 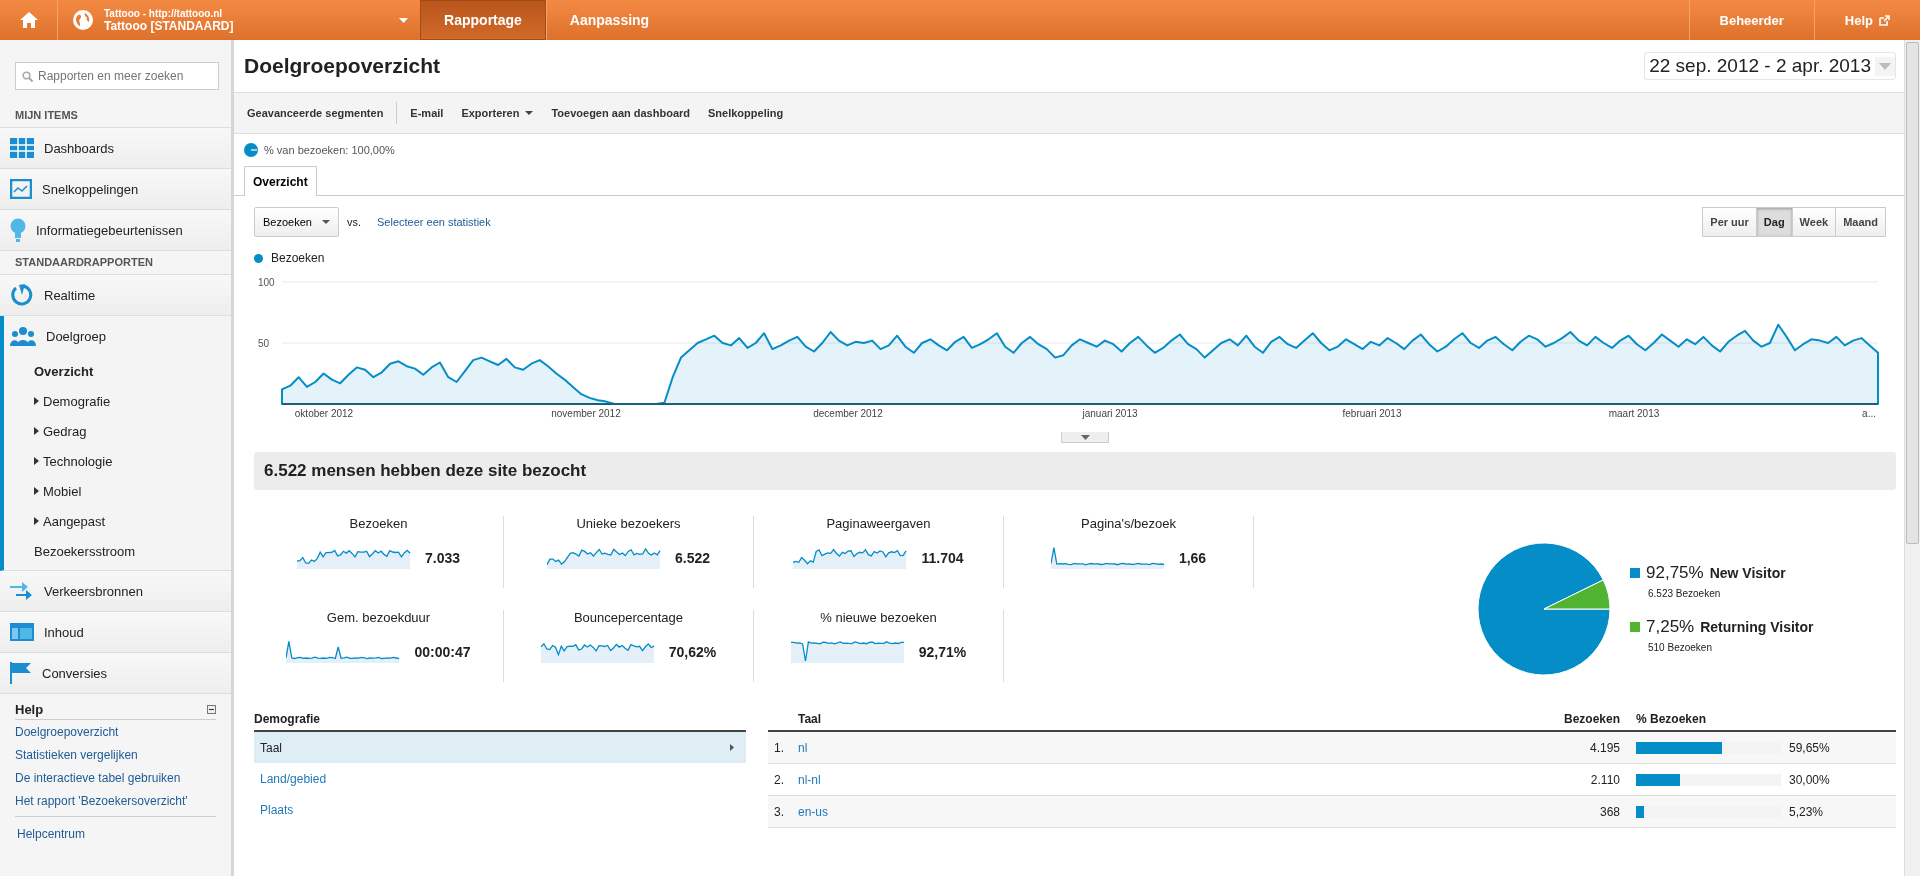 What do you see at coordinates (117, 461) in the screenshot?
I see `nav-subitem: Technologie` at bounding box center [117, 461].